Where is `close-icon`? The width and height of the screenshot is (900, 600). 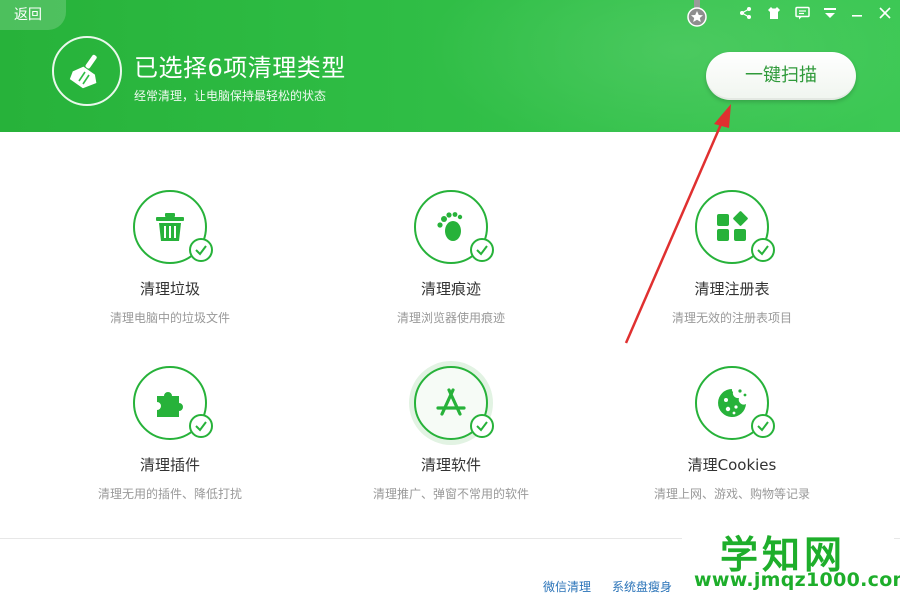
close-icon is located at coordinates (885, 13).